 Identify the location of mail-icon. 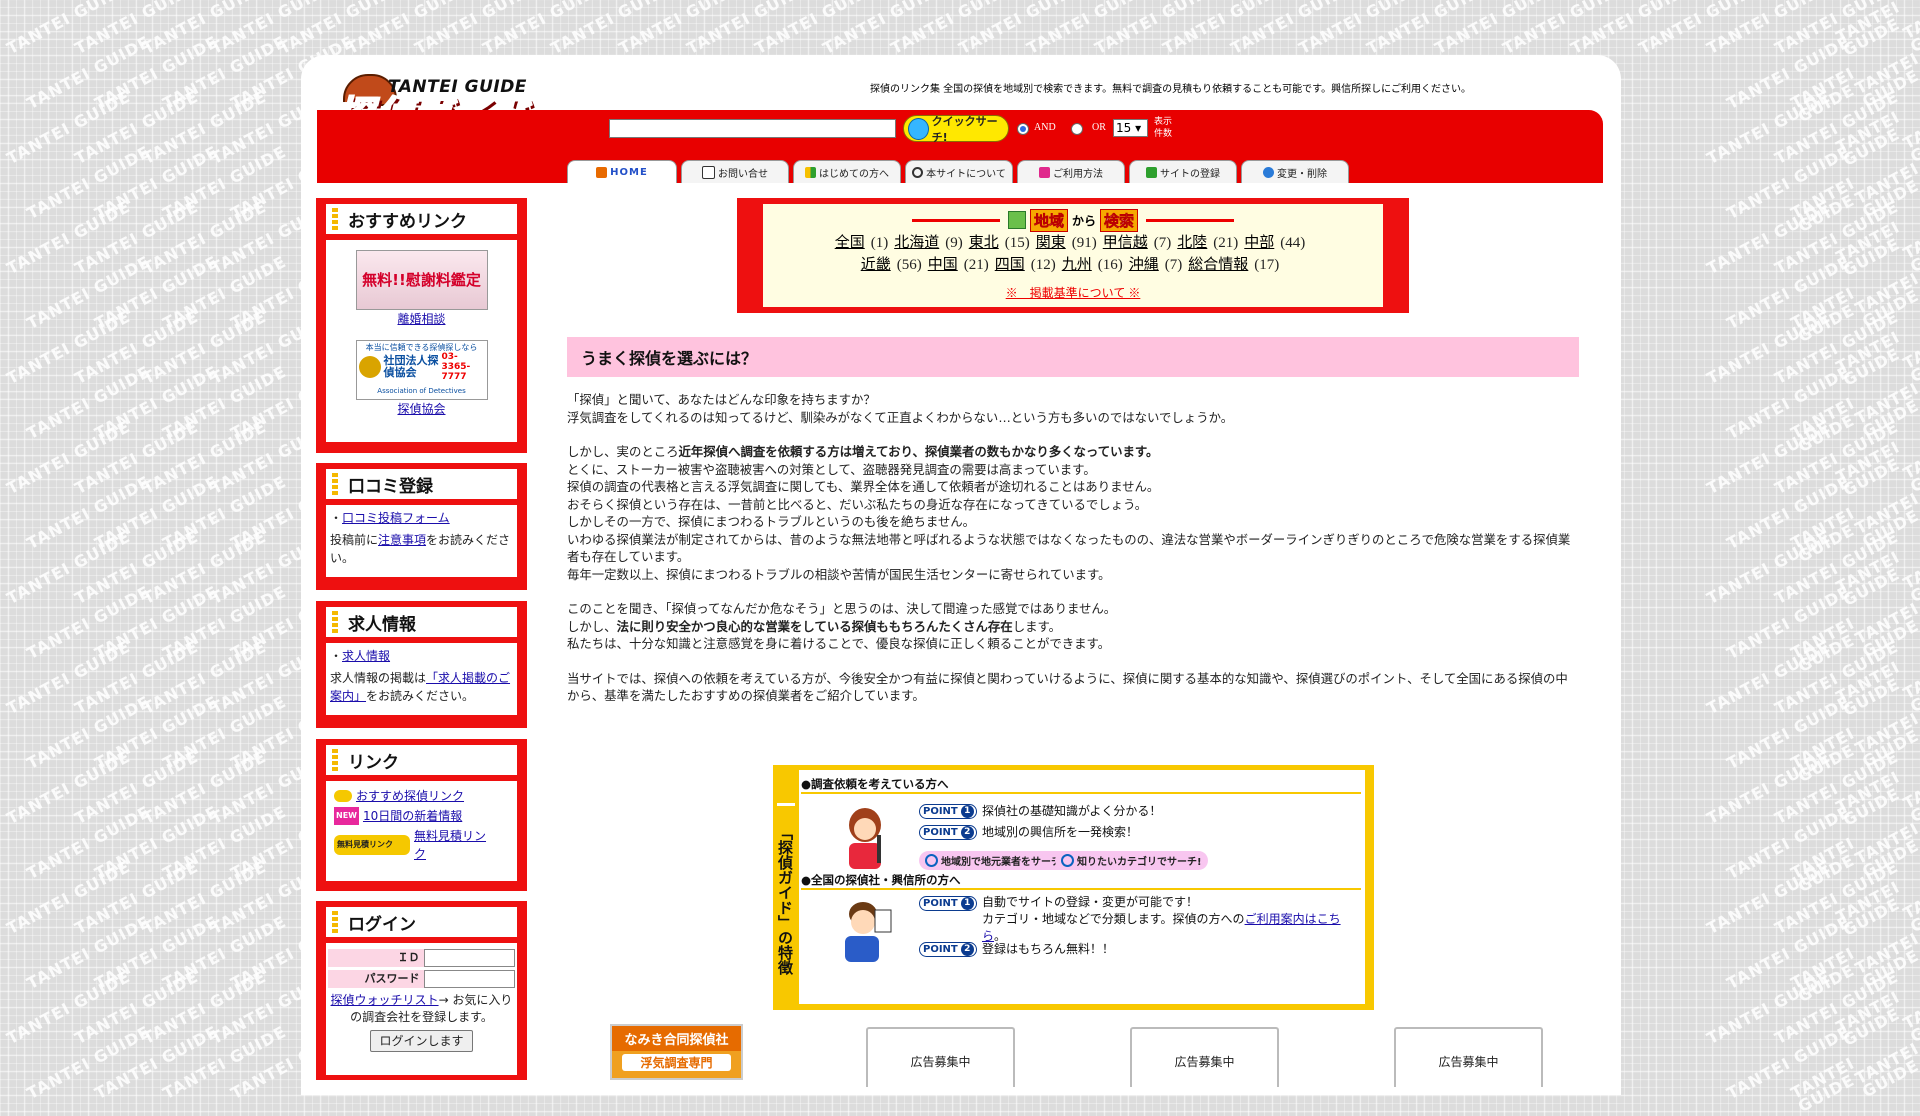
(708, 172).